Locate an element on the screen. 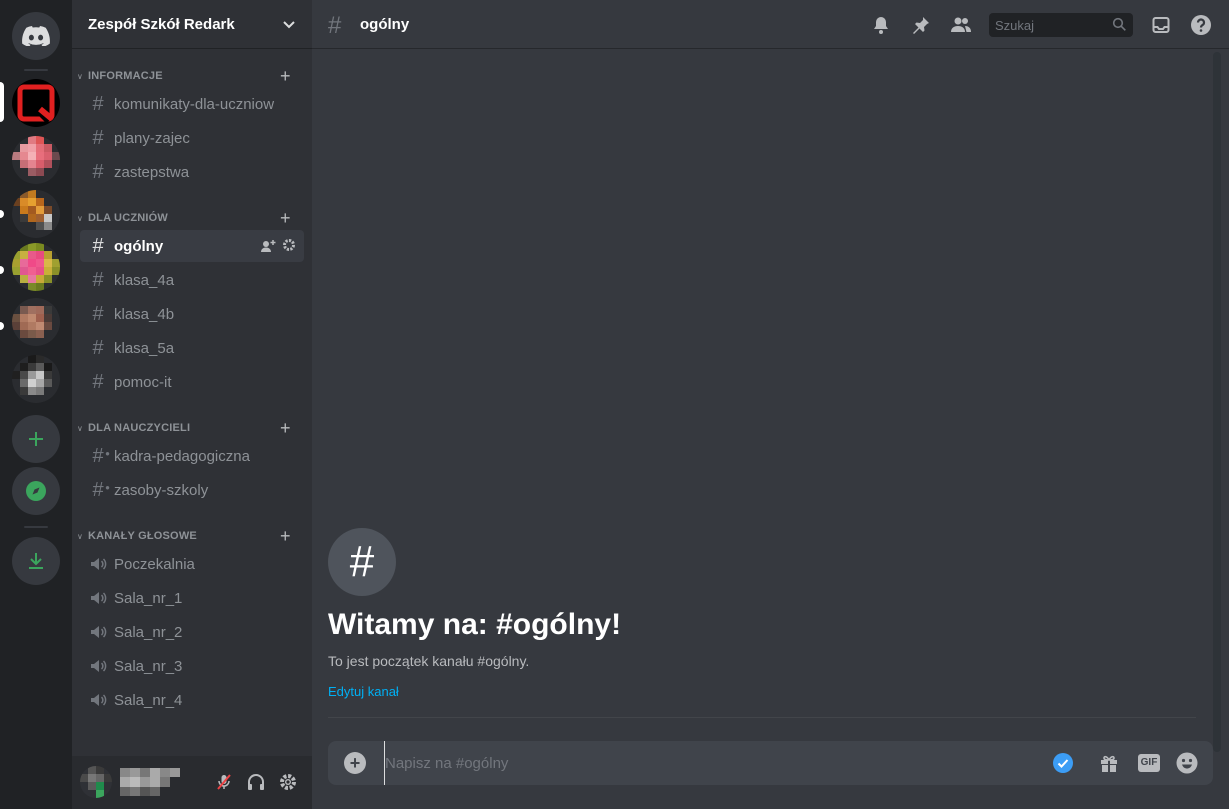 This screenshot has width=1229, height=809. explore-servers-button is located at coordinates (36, 491).